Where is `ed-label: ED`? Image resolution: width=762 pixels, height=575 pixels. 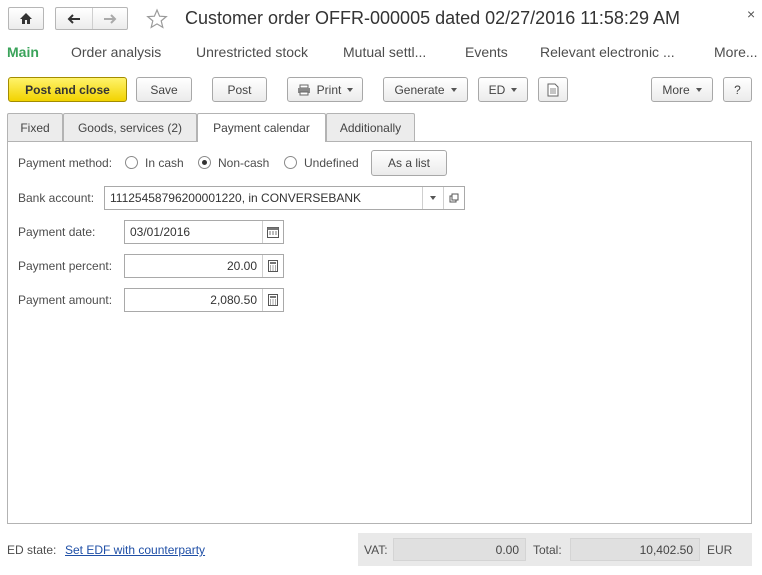 ed-label: ED is located at coordinates (497, 89).